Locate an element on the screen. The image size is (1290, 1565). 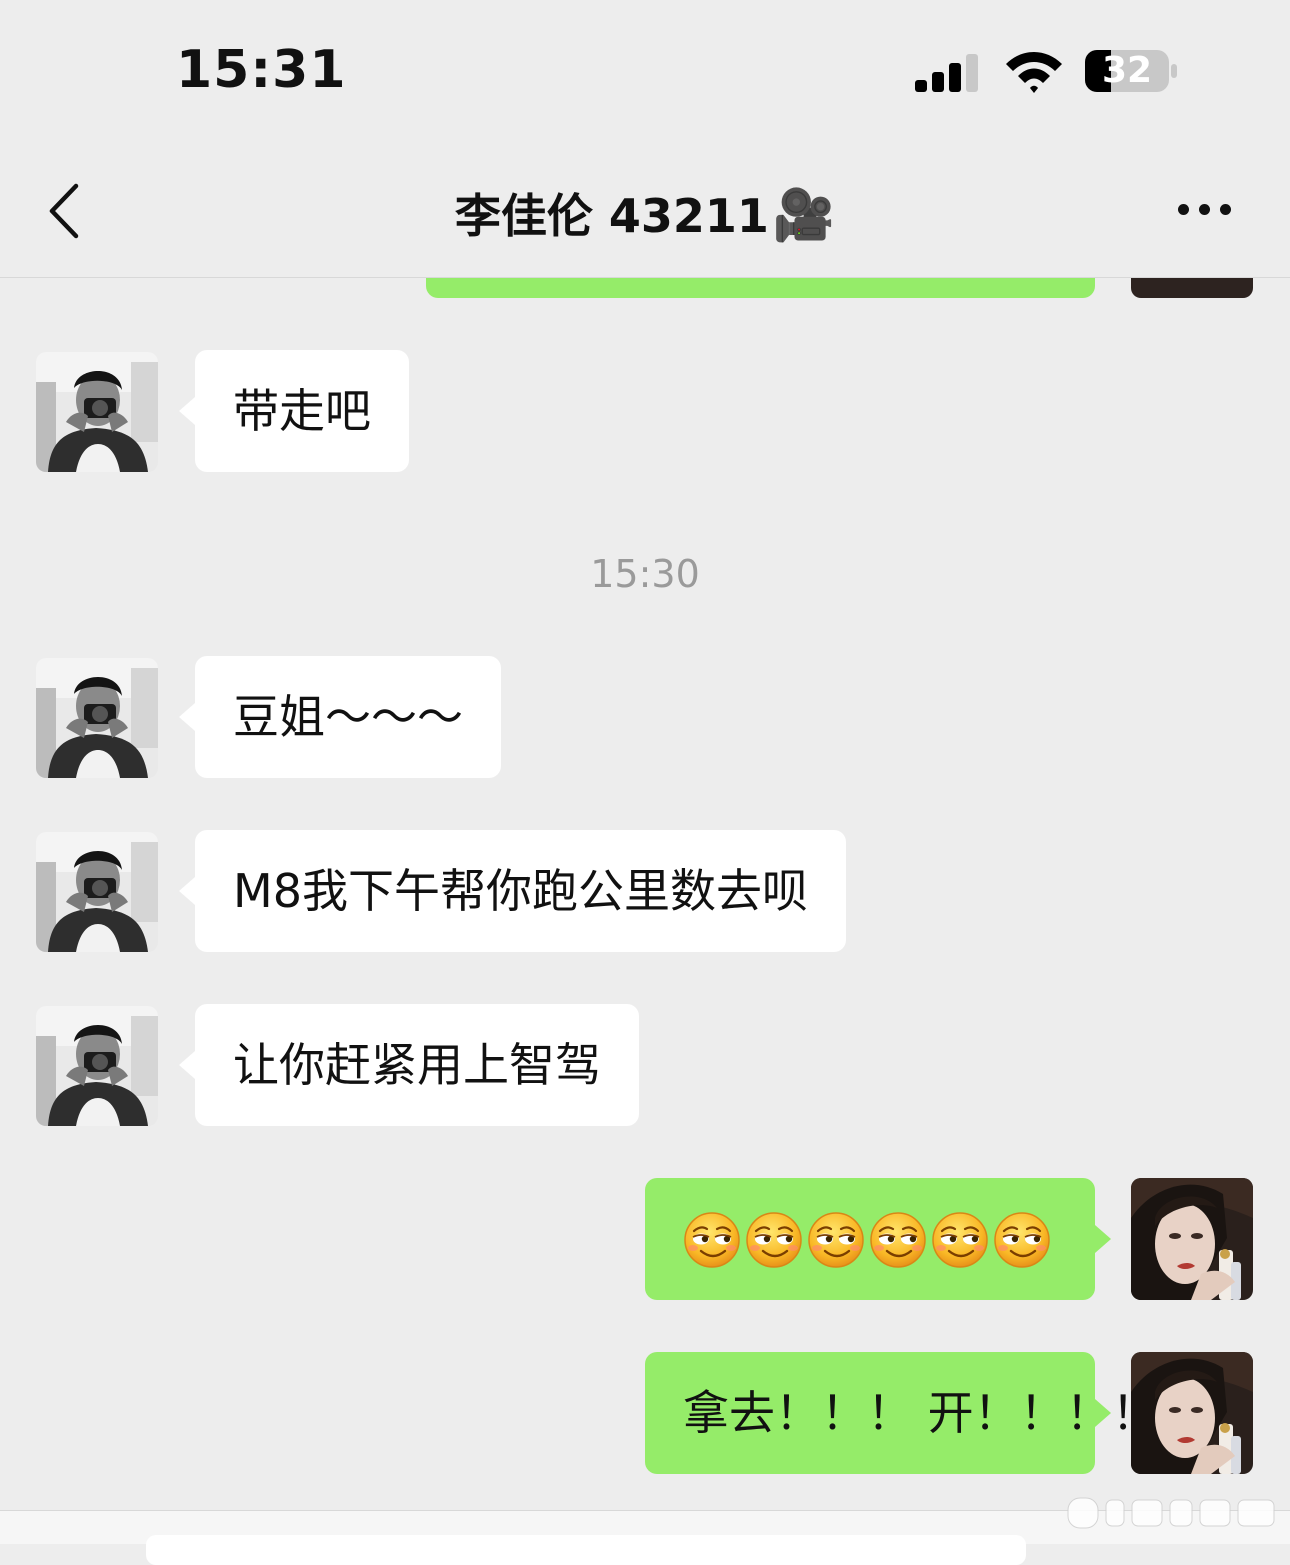
previous-message-bubble is located at coordinates (760, 288).